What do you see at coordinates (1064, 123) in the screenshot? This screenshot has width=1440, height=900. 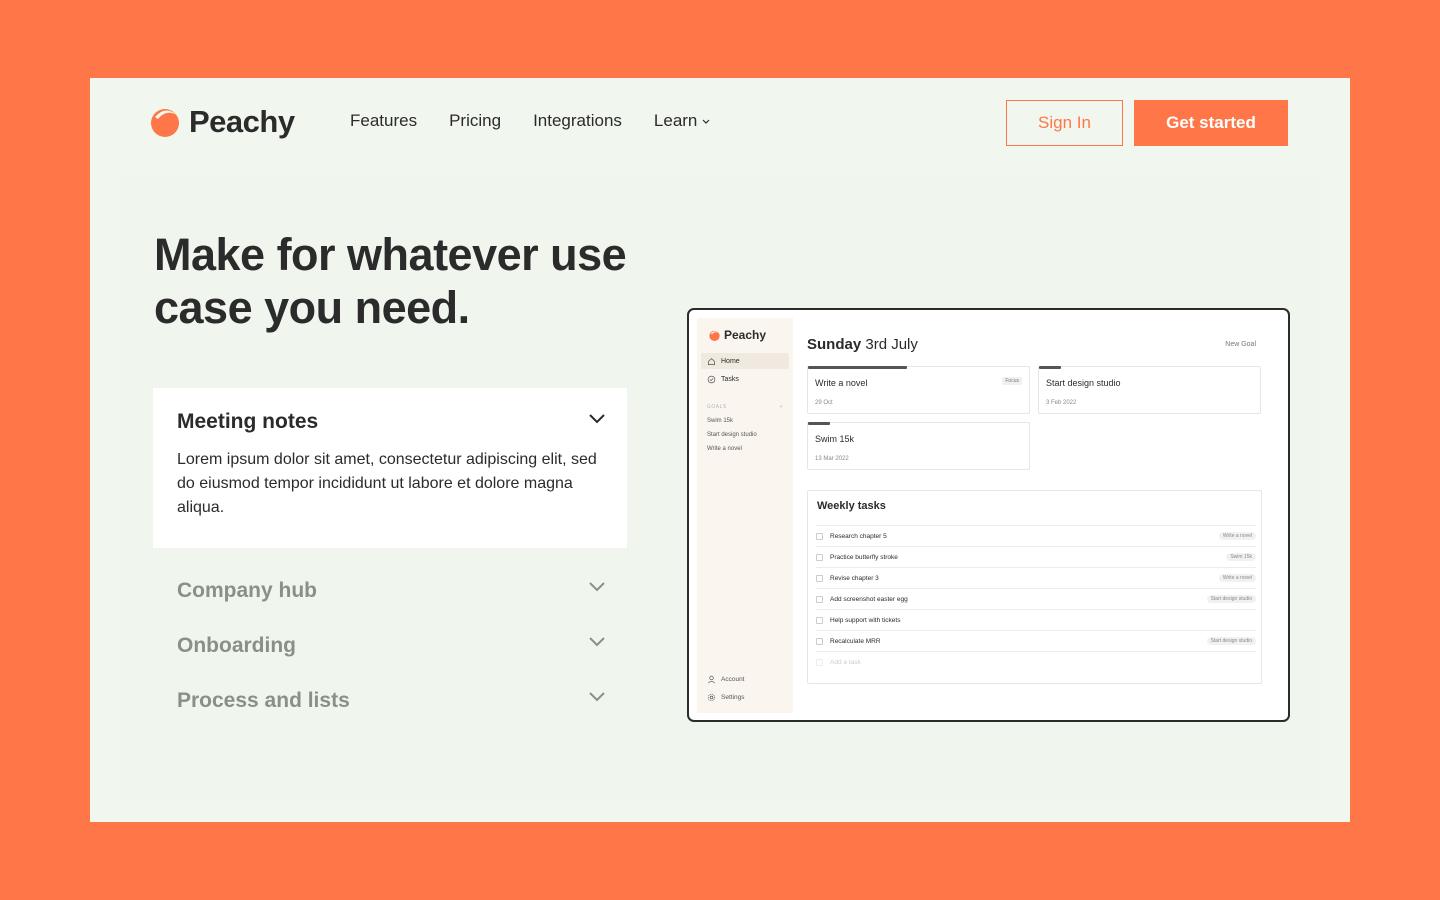 I see `sign-in-button: Sign In` at bounding box center [1064, 123].